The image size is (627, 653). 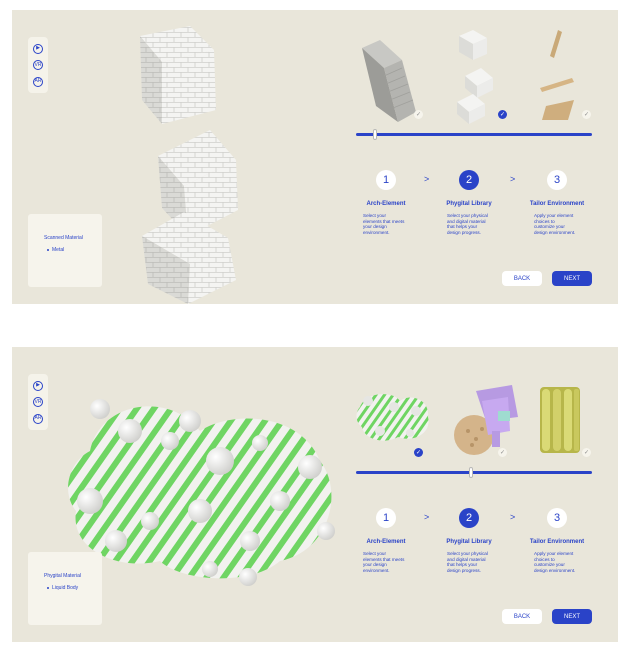 I want to click on material-info-card: Phygital Material Liquid Body, so click(x=65, y=588).